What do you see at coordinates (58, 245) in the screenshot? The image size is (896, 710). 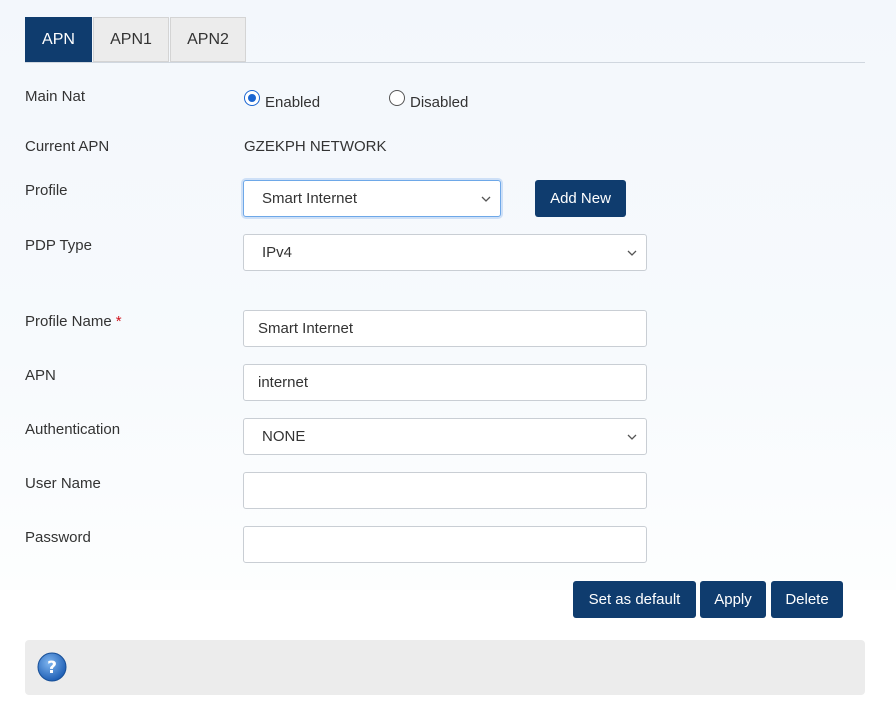 I see `pdp-type-label: PDP Type` at bounding box center [58, 245].